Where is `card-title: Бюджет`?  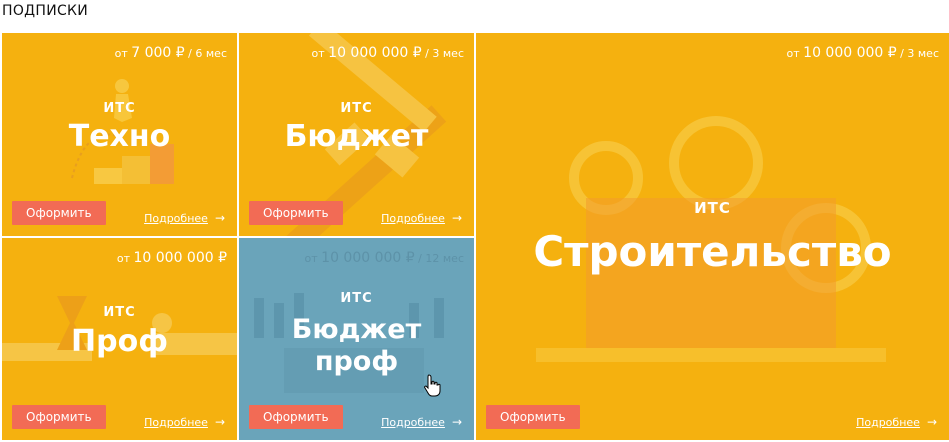 card-title: Бюджет is located at coordinates (356, 136).